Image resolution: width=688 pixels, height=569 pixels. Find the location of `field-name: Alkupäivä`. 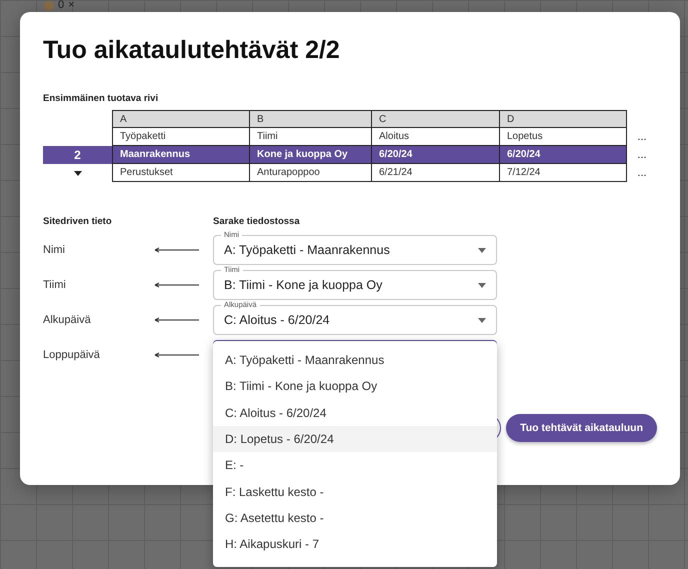

field-name: Alkupäivä is located at coordinates (67, 320).